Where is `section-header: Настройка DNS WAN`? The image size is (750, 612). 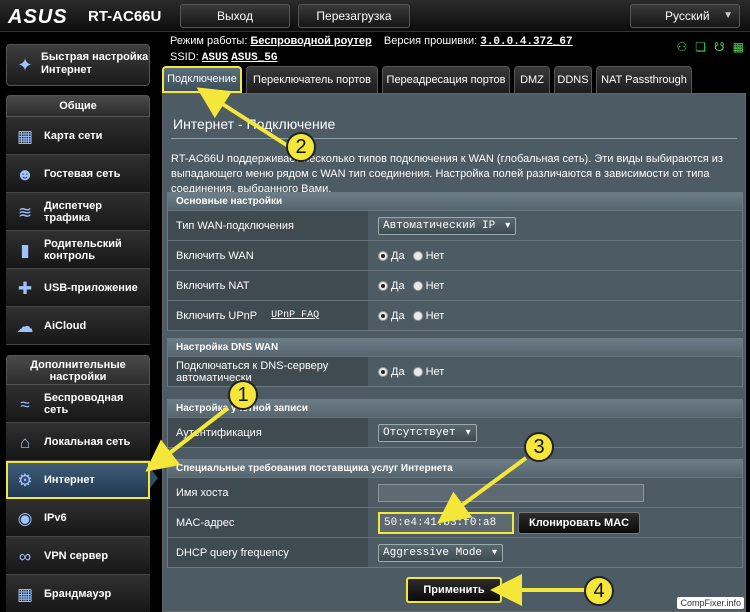 section-header: Настройка DNS WAN is located at coordinates (455, 347).